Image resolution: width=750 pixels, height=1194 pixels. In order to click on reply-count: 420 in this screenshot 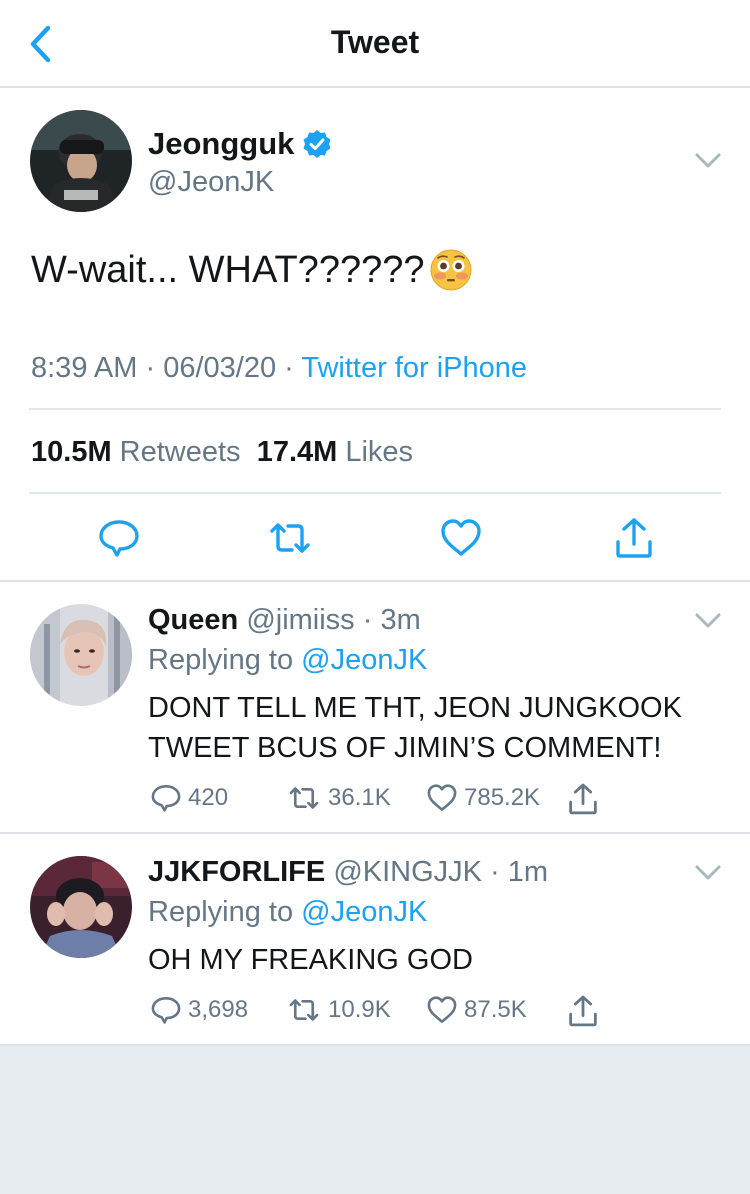, I will do `click(208, 797)`.